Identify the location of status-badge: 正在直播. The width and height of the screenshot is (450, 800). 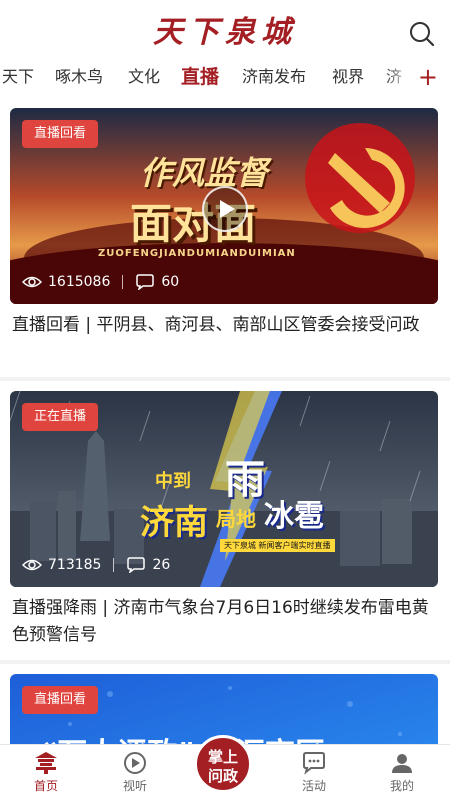
(60, 417).